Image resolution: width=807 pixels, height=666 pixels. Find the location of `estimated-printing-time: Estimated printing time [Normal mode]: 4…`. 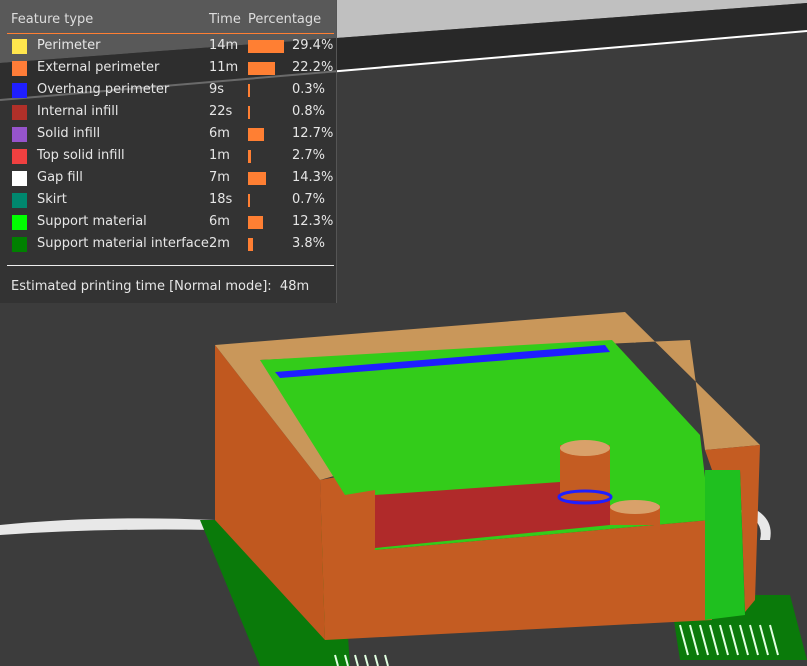

estimated-printing-time: Estimated printing time [Normal mode]: 4… is located at coordinates (160, 286).